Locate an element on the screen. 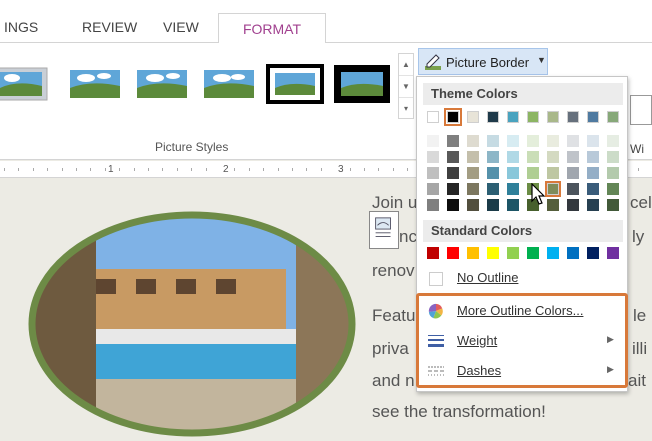 This screenshot has width=652, height=441. highlight-box is located at coordinates (522, 340).